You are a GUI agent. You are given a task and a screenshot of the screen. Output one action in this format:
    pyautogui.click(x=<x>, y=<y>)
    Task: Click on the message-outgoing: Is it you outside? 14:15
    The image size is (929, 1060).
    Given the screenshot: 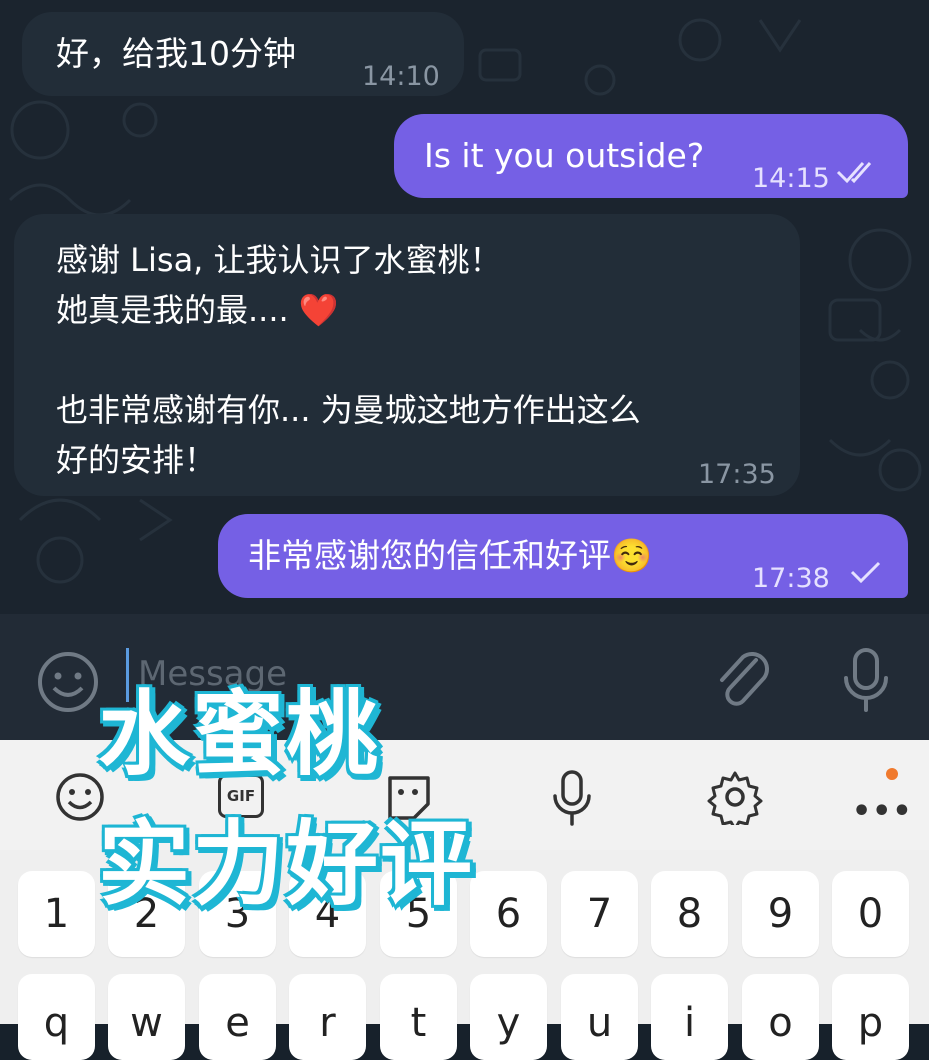 What is the action you would take?
    pyautogui.click(x=651, y=156)
    